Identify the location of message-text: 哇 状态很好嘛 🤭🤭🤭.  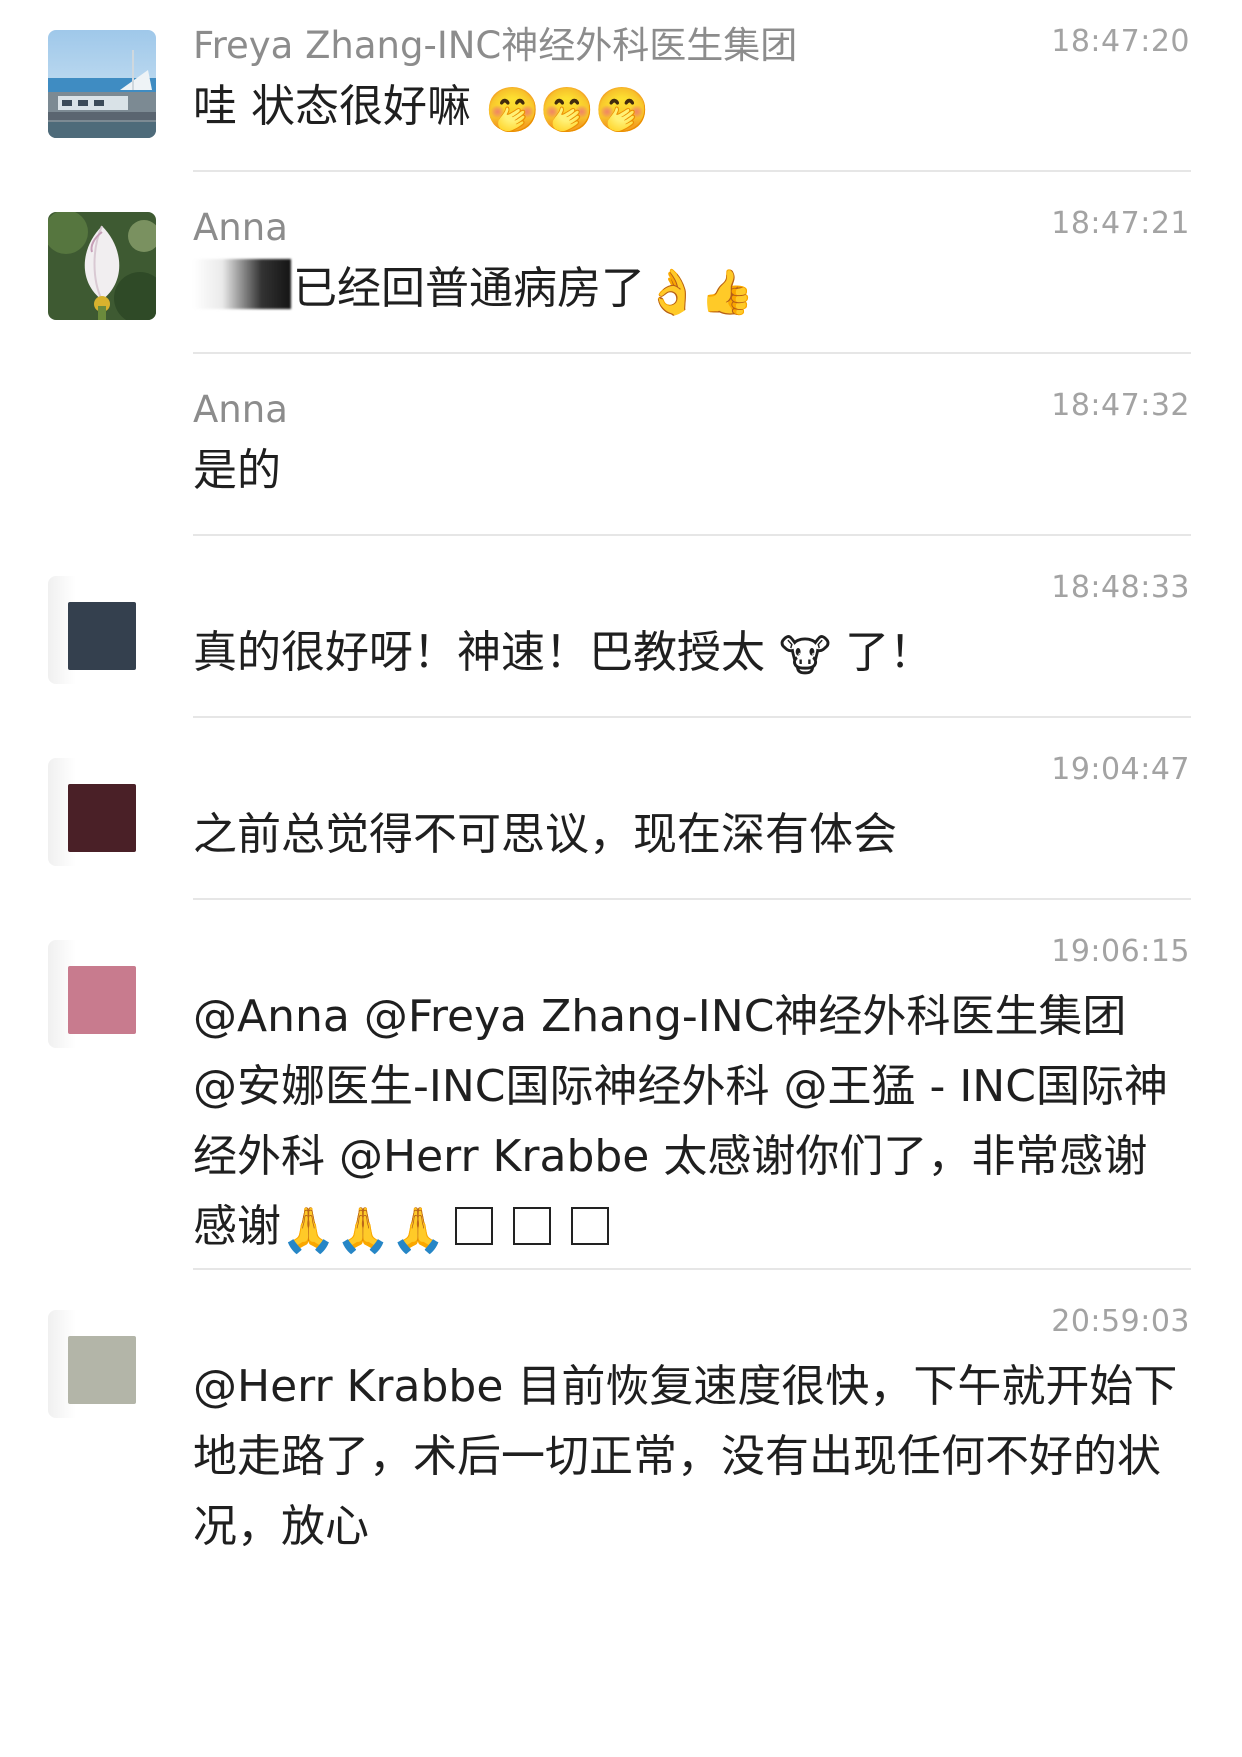
(685, 107).